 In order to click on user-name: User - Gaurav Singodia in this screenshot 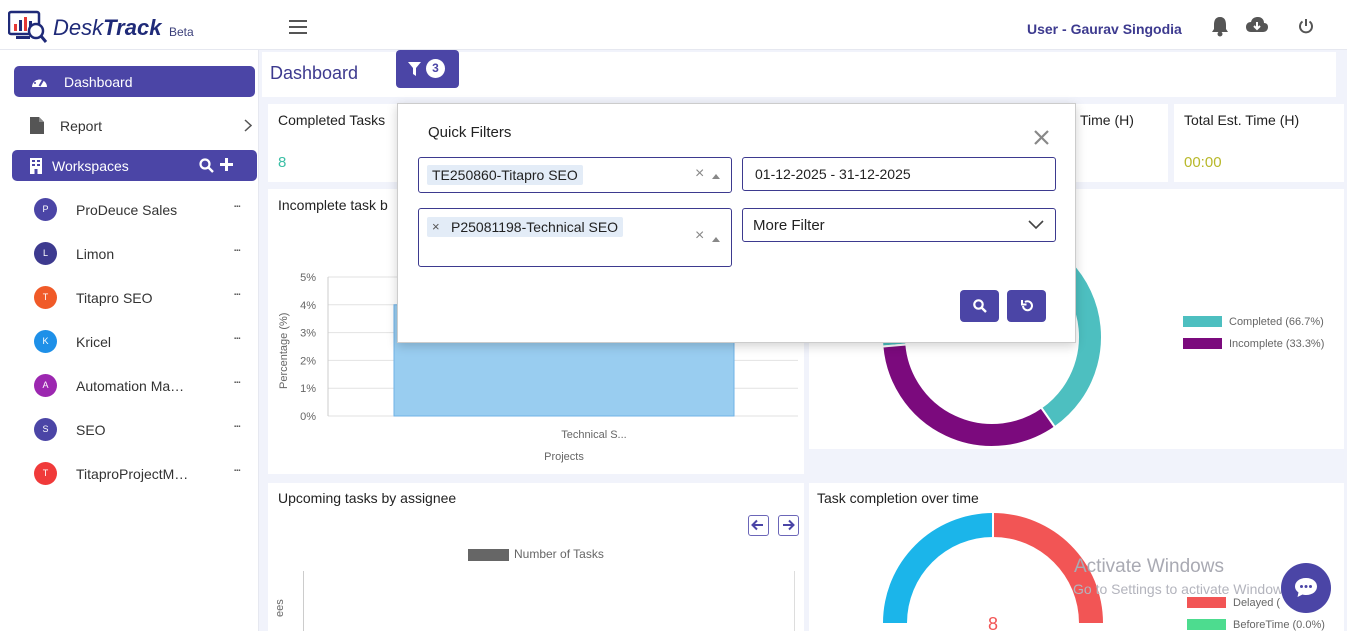, I will do `click(1104, 29)`.